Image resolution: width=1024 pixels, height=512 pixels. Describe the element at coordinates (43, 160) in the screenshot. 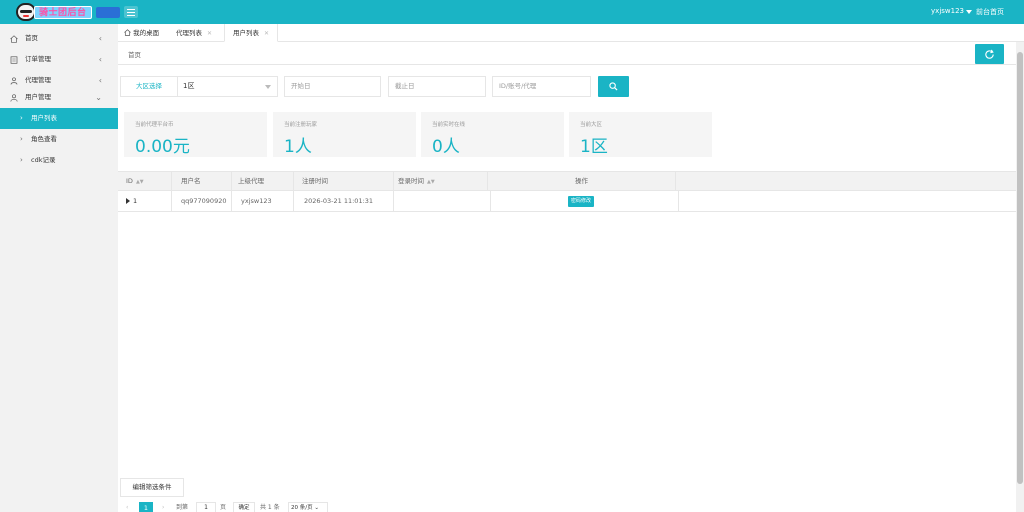

I see `sidebar-subitem-label: cdk记录` at that location.